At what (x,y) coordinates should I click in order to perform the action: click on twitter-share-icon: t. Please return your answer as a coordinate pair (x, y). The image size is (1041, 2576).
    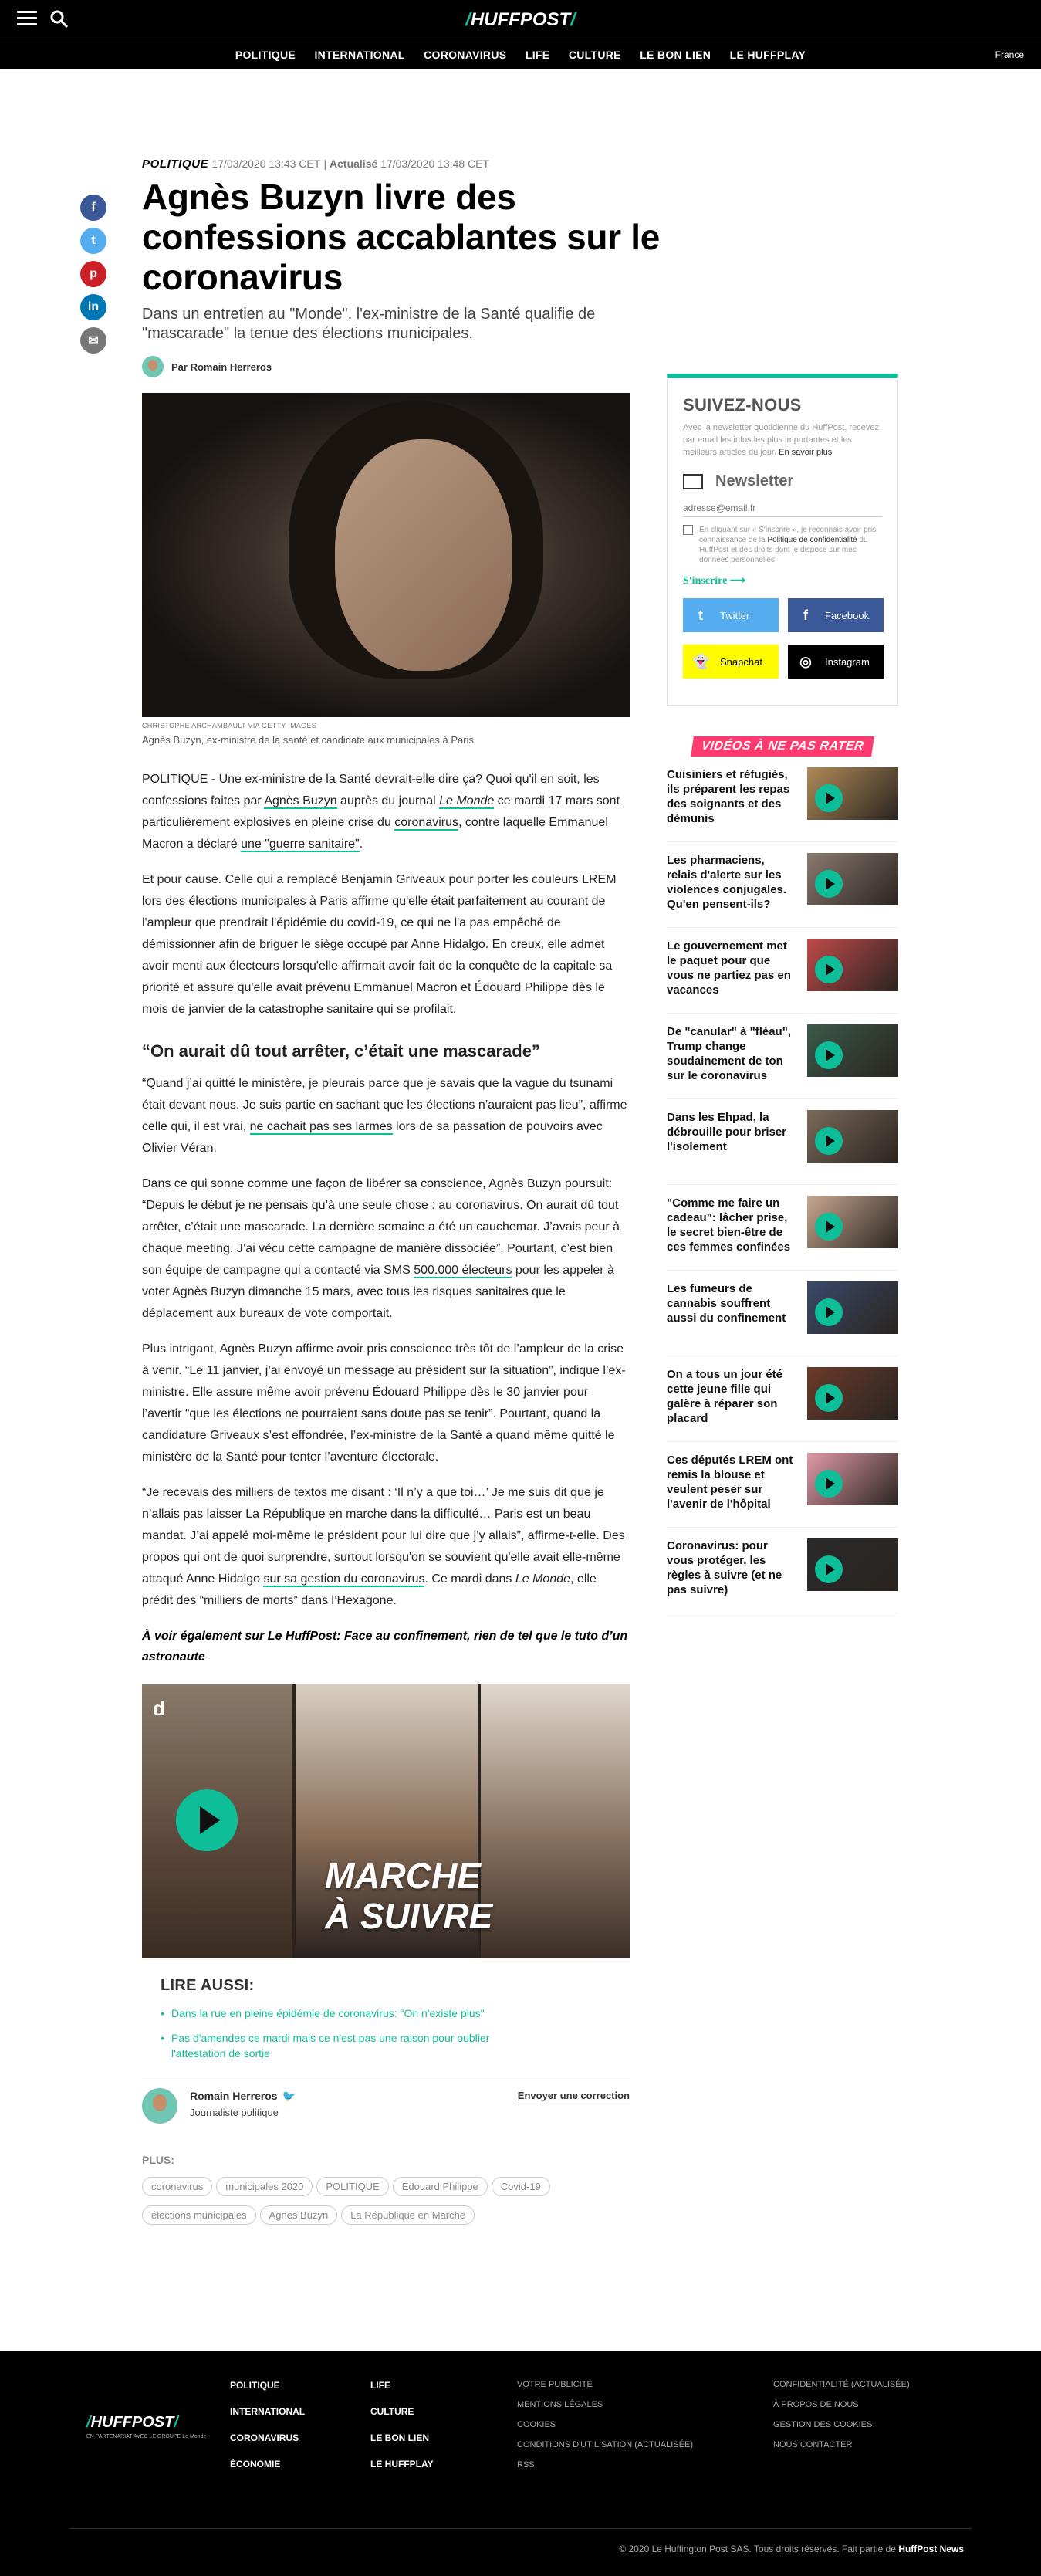
    Looking at the image, I should click on (93, 241).